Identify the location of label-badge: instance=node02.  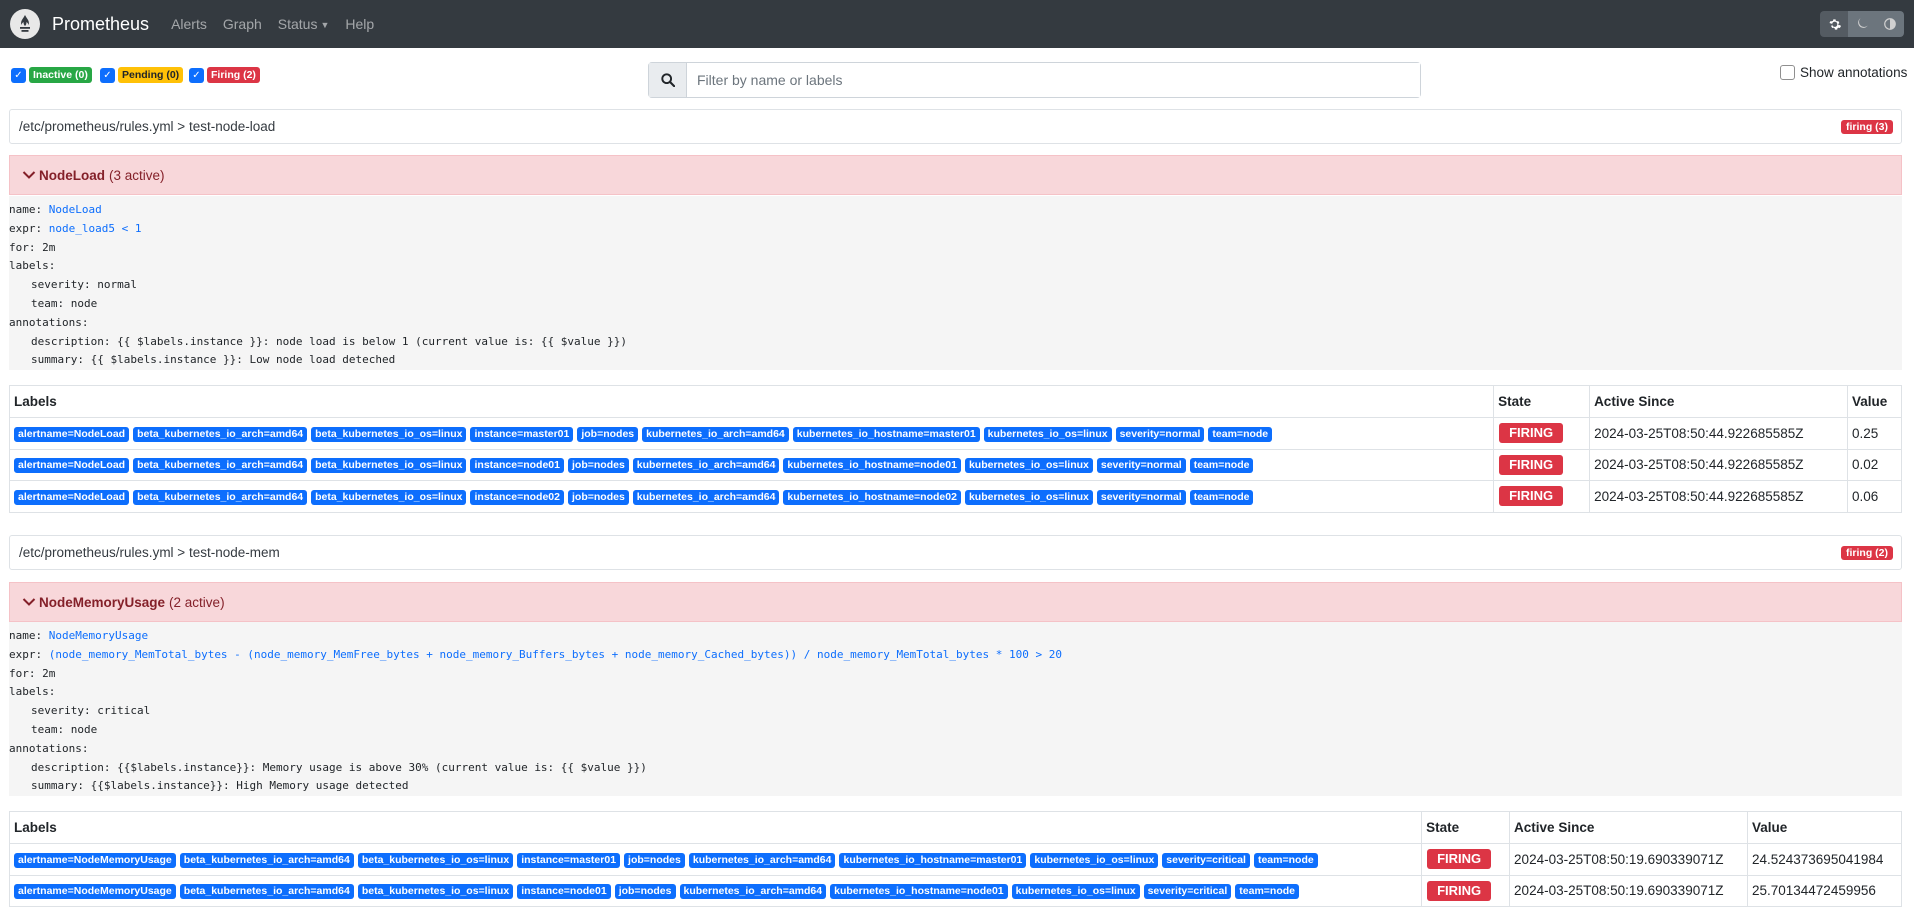
(517, 497).